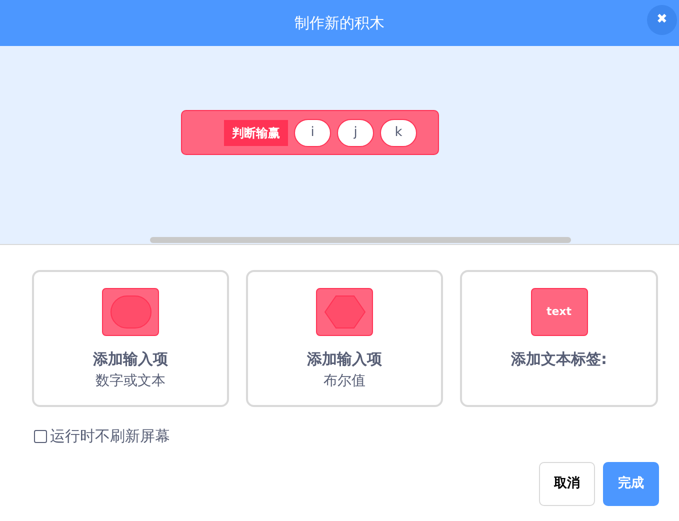  I want to click on cancel-button: 取消, so click(567, 484).